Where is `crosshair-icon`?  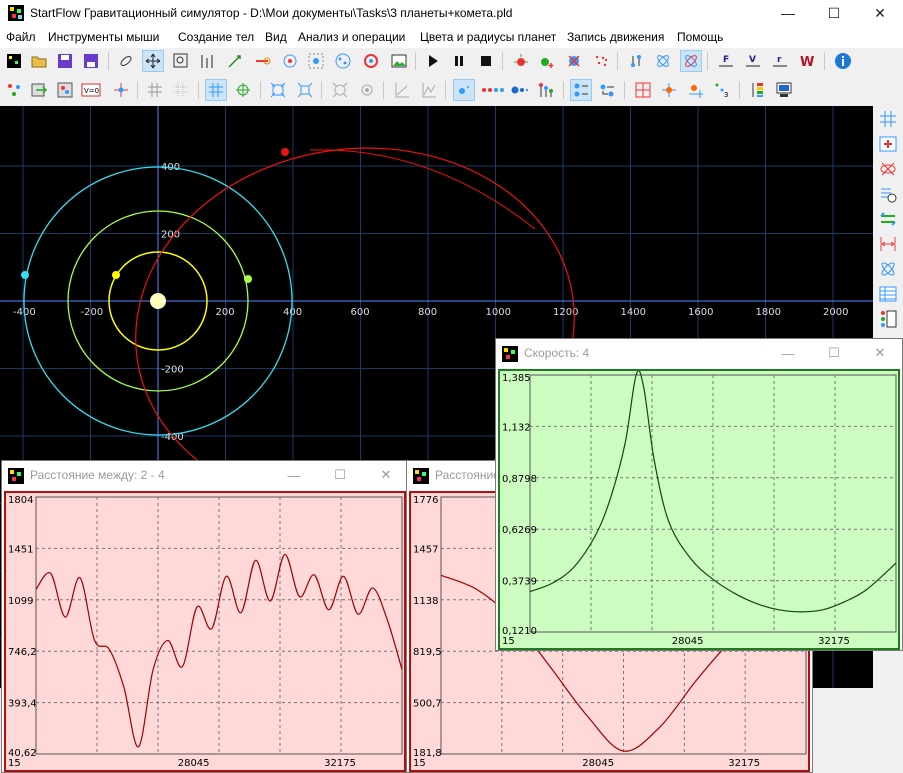
crosshair-icon is located at coordinates (243, 90).